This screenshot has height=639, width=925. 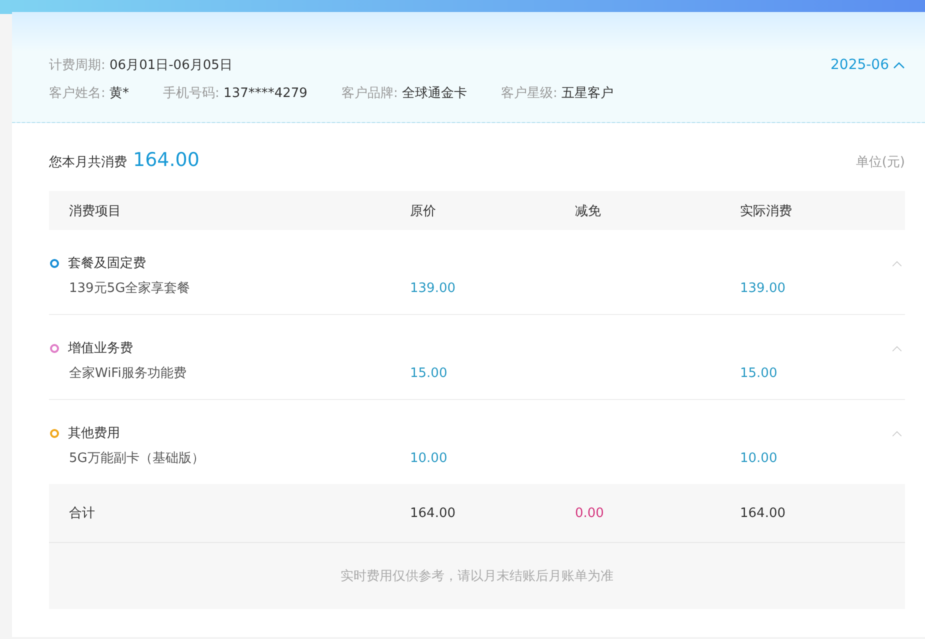 I want to click on total-row-label: 合计, so click(x=82, y=513).